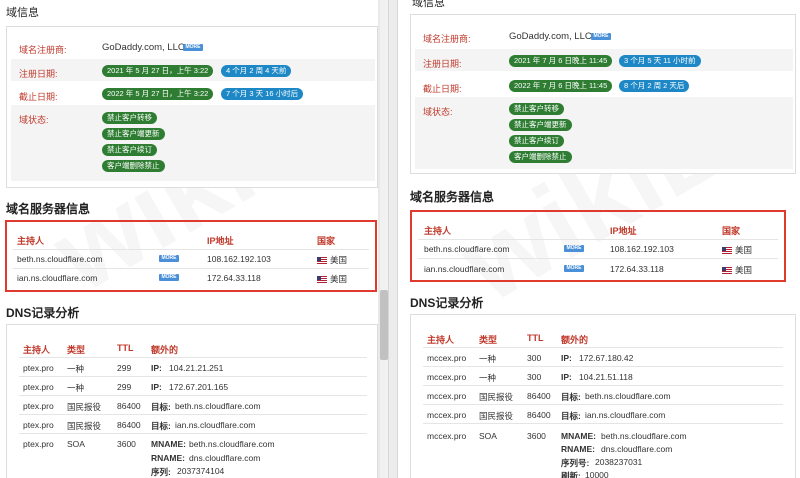  I want to click on registration-ago-badge: 4 个月 2 周 4 天前, so click(256, 71).